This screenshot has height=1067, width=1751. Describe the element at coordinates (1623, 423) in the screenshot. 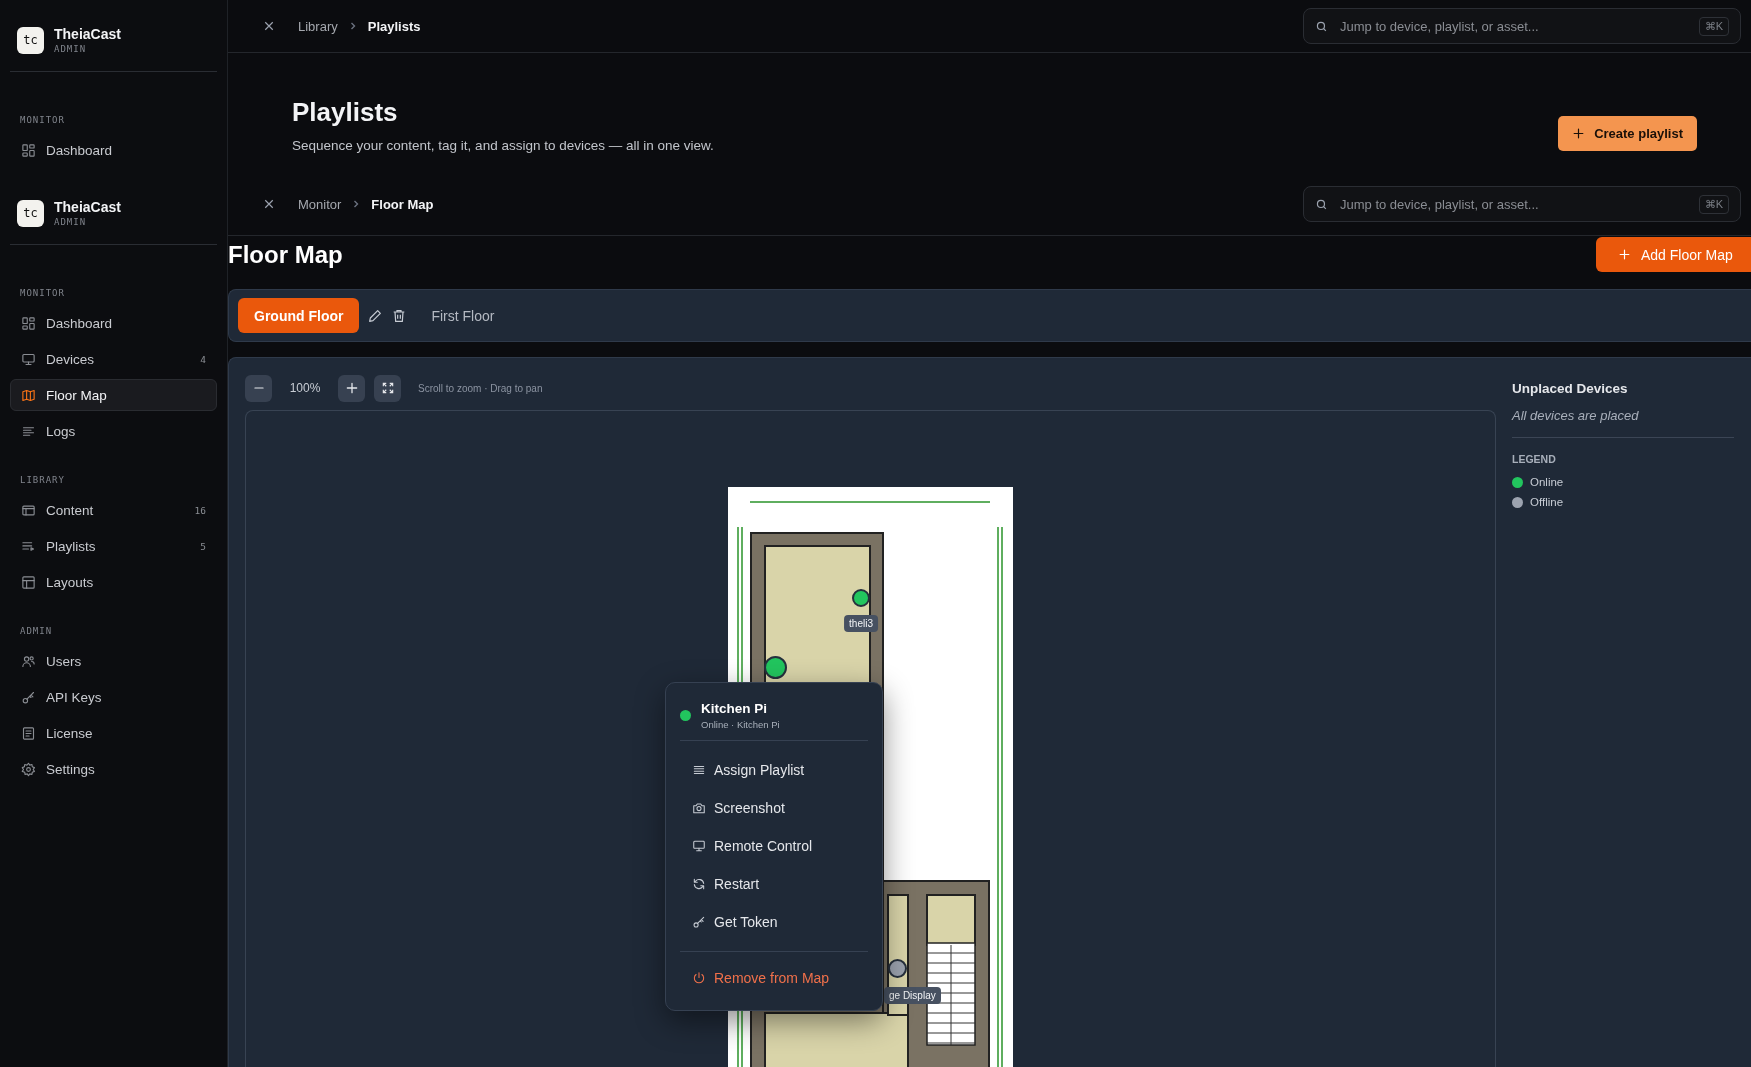

I see `empty-message: All devices are placed` at that location.